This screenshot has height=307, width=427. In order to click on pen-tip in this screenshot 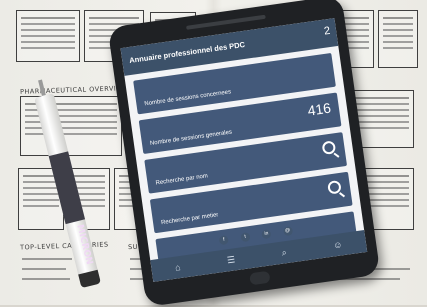, I will do `click(42, 88)`.